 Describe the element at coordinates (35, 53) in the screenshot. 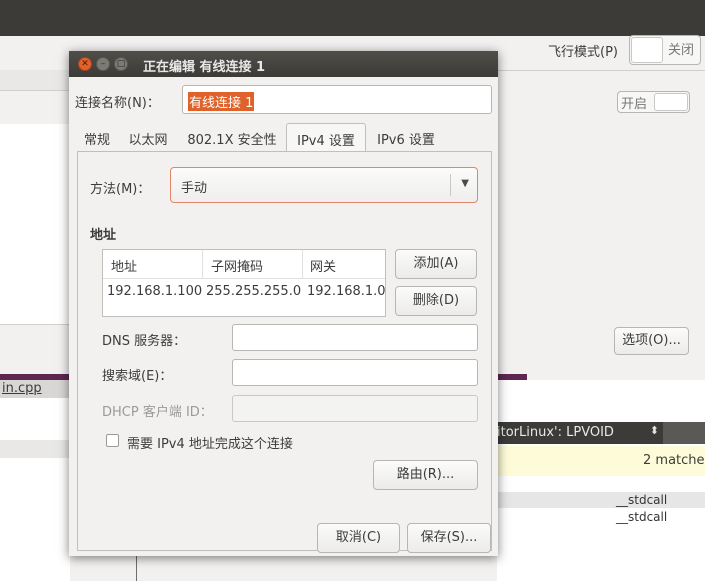

I see `background-window-left` at that location.